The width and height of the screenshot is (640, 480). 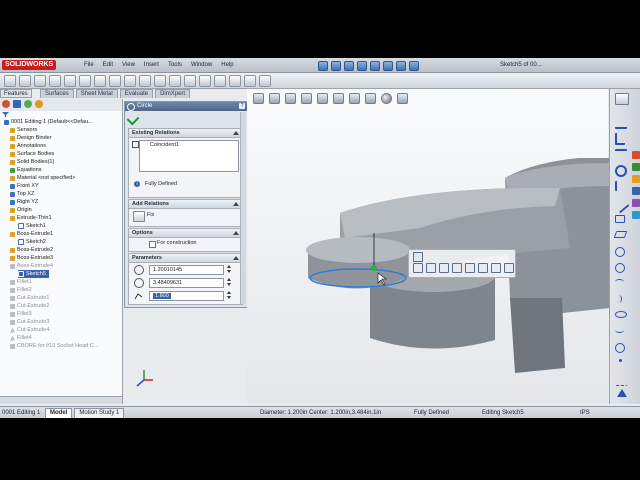 I want to click on edit-feature-icon, so click(x=483, y=268).